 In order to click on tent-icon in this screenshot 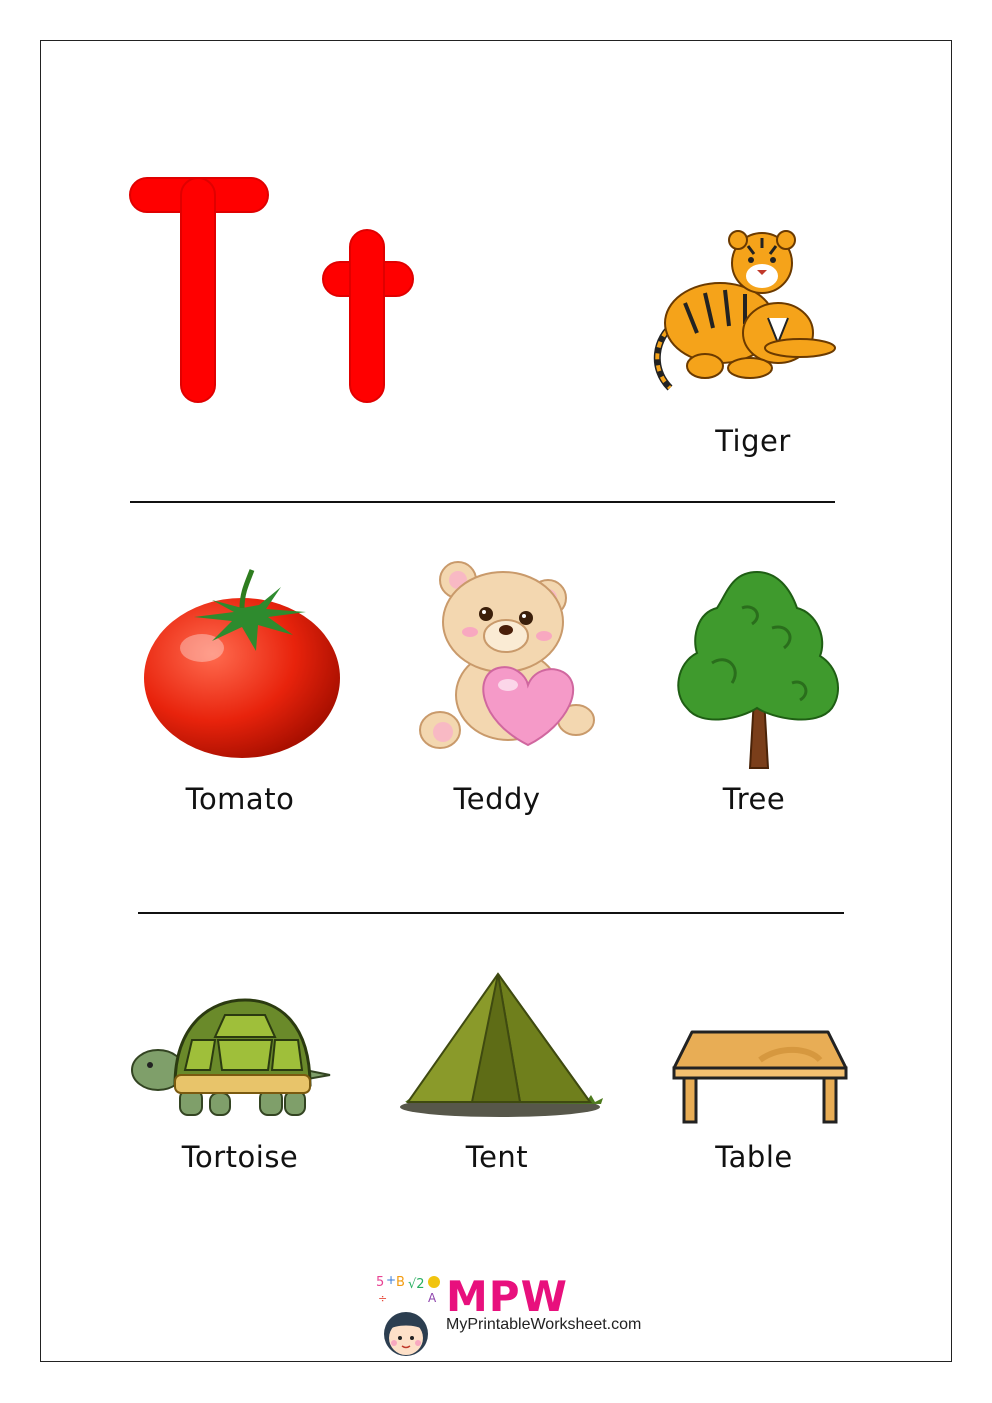, I will do `click(501, 1044)`.